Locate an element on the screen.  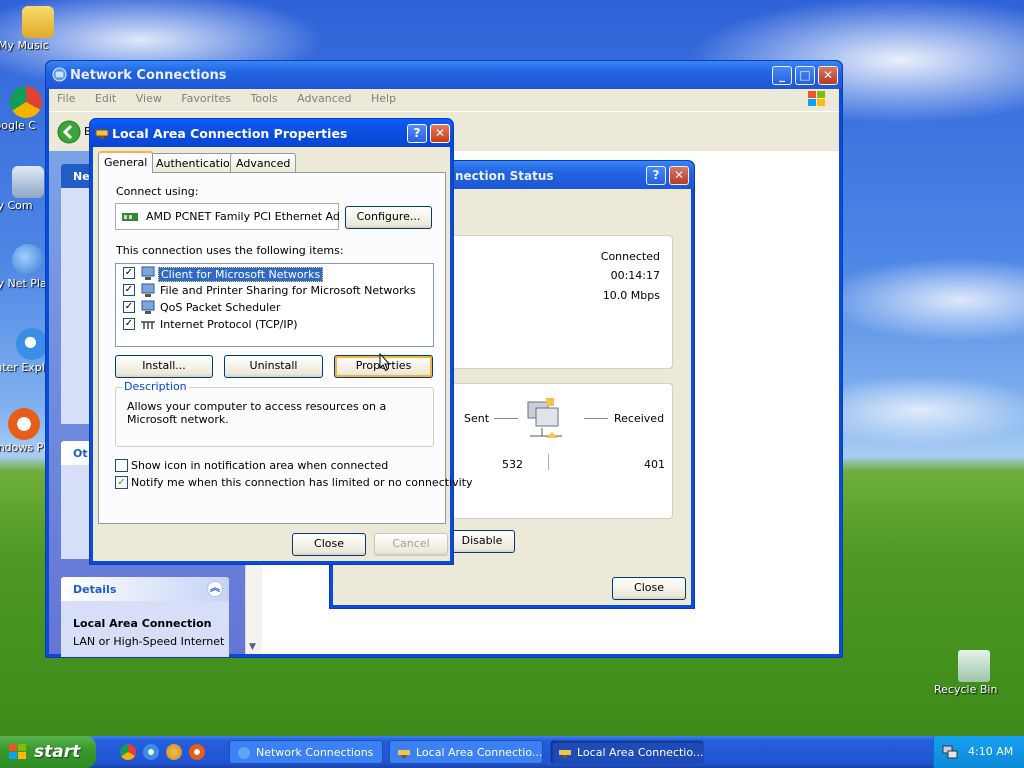
network-client-icon is located at coordinates (148, 273).